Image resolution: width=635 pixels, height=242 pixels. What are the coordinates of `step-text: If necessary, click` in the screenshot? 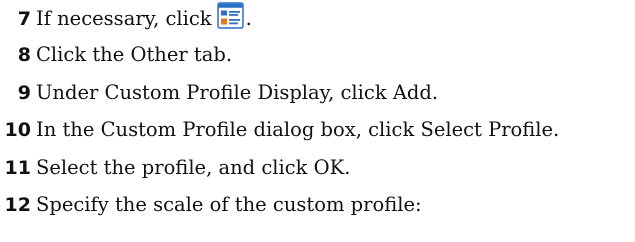 It's located at (124, 18).